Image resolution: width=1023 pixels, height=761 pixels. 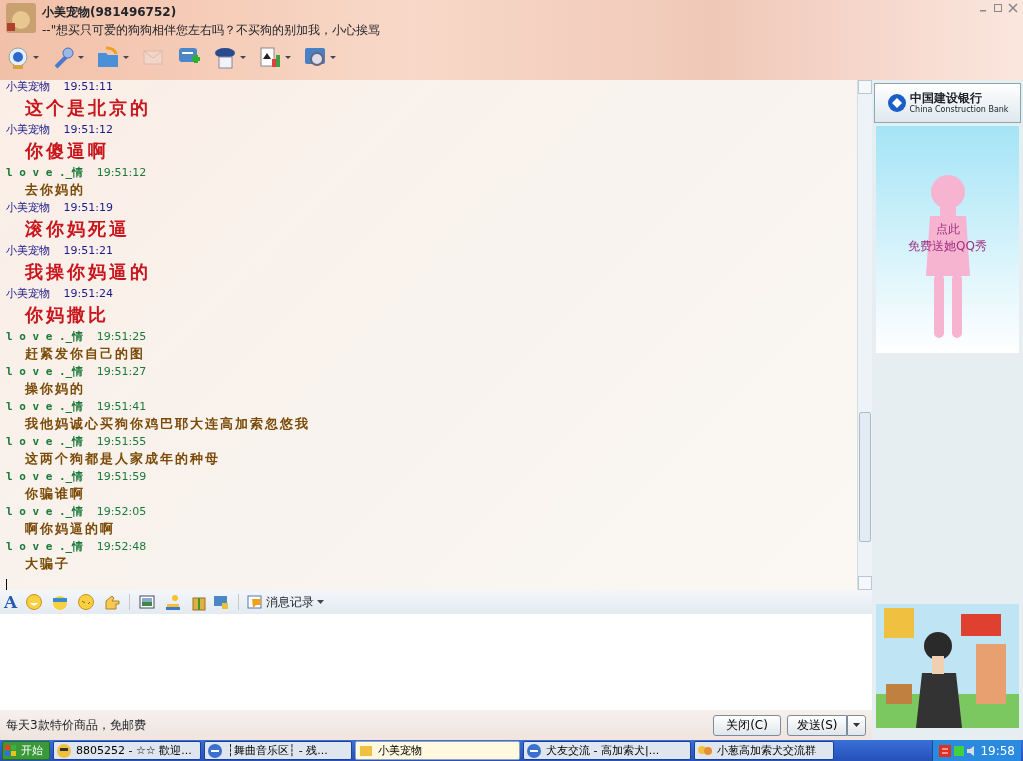 What do you see at coordinates (221, 602) in the screenshot?
I see `screen-icon` at bounding box center [221, 602].